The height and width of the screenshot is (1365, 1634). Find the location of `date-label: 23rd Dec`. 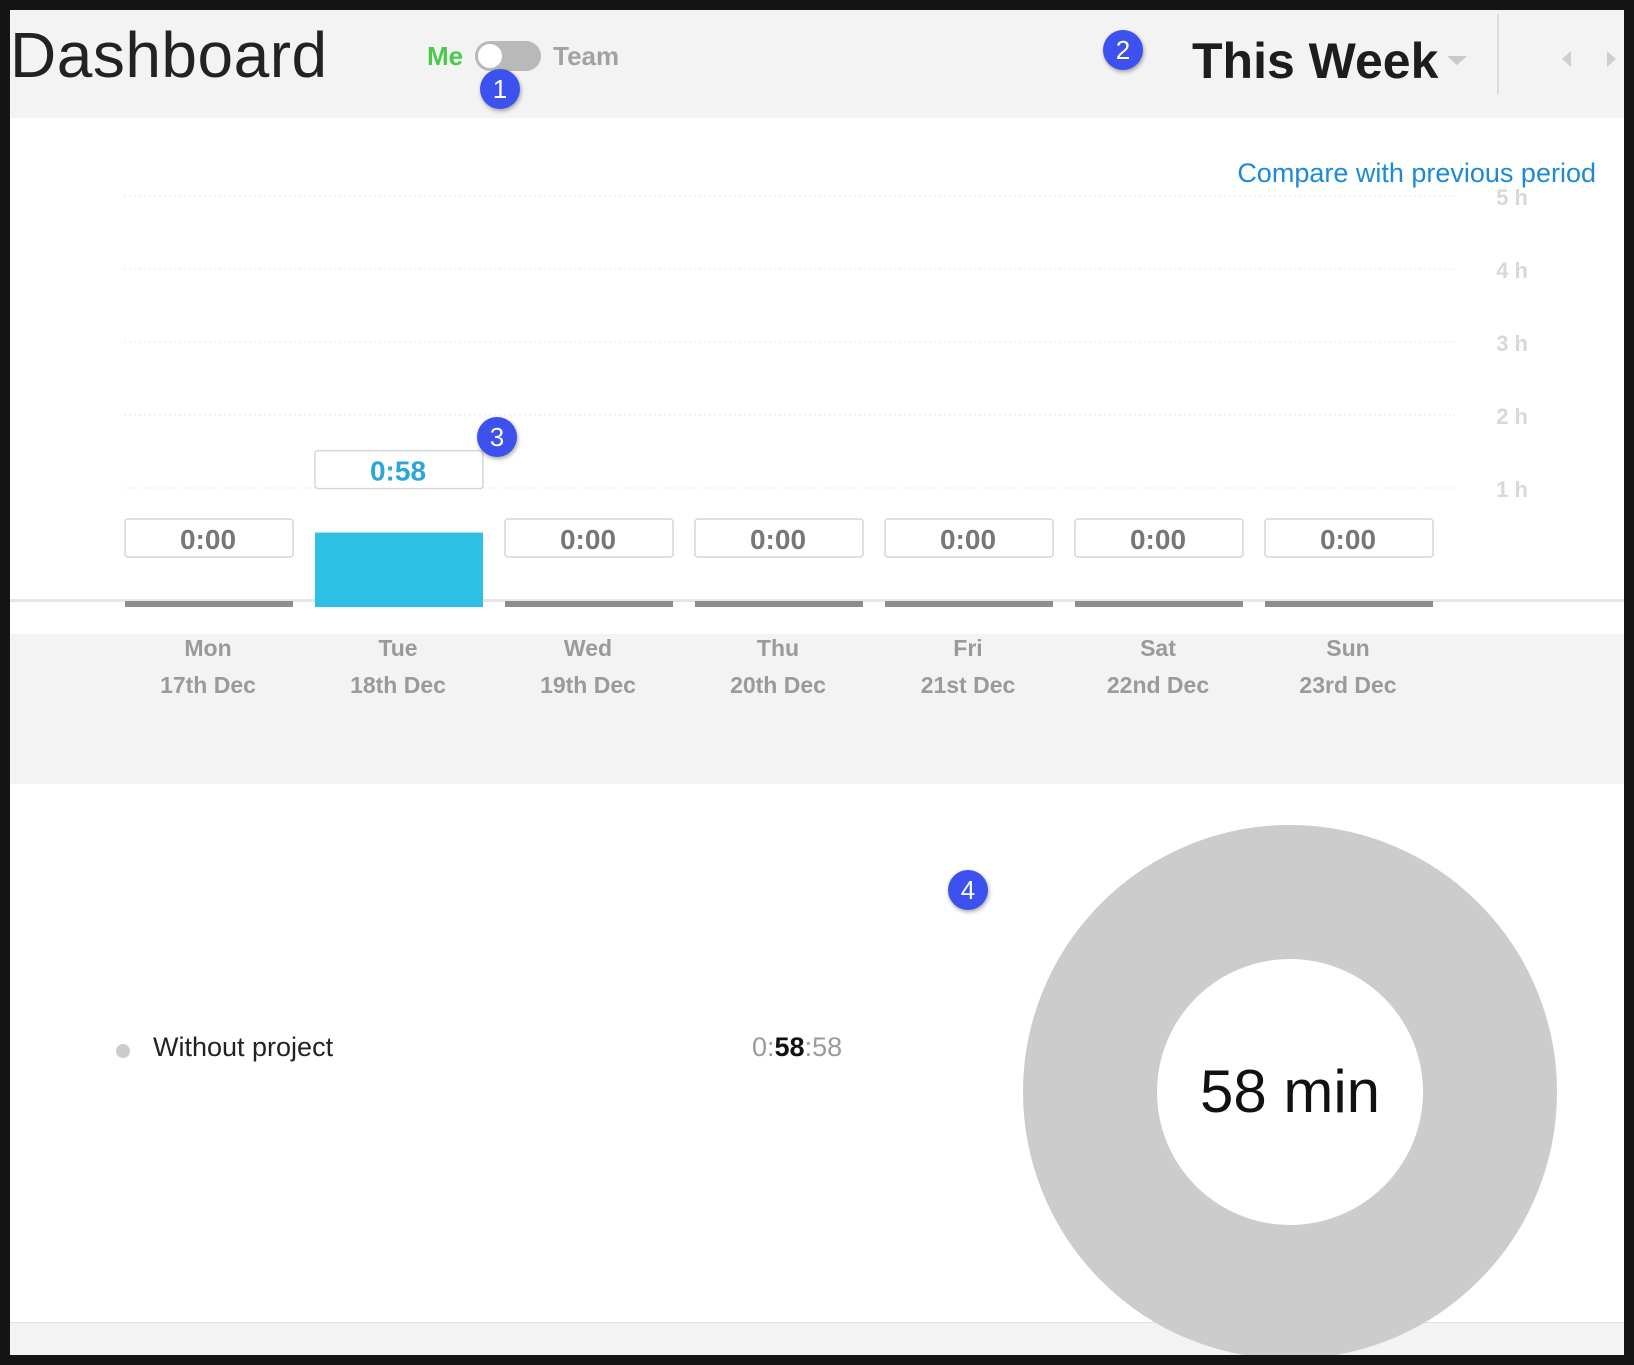

date-label: 23rd Dec is located at coordinates (1347, 685).